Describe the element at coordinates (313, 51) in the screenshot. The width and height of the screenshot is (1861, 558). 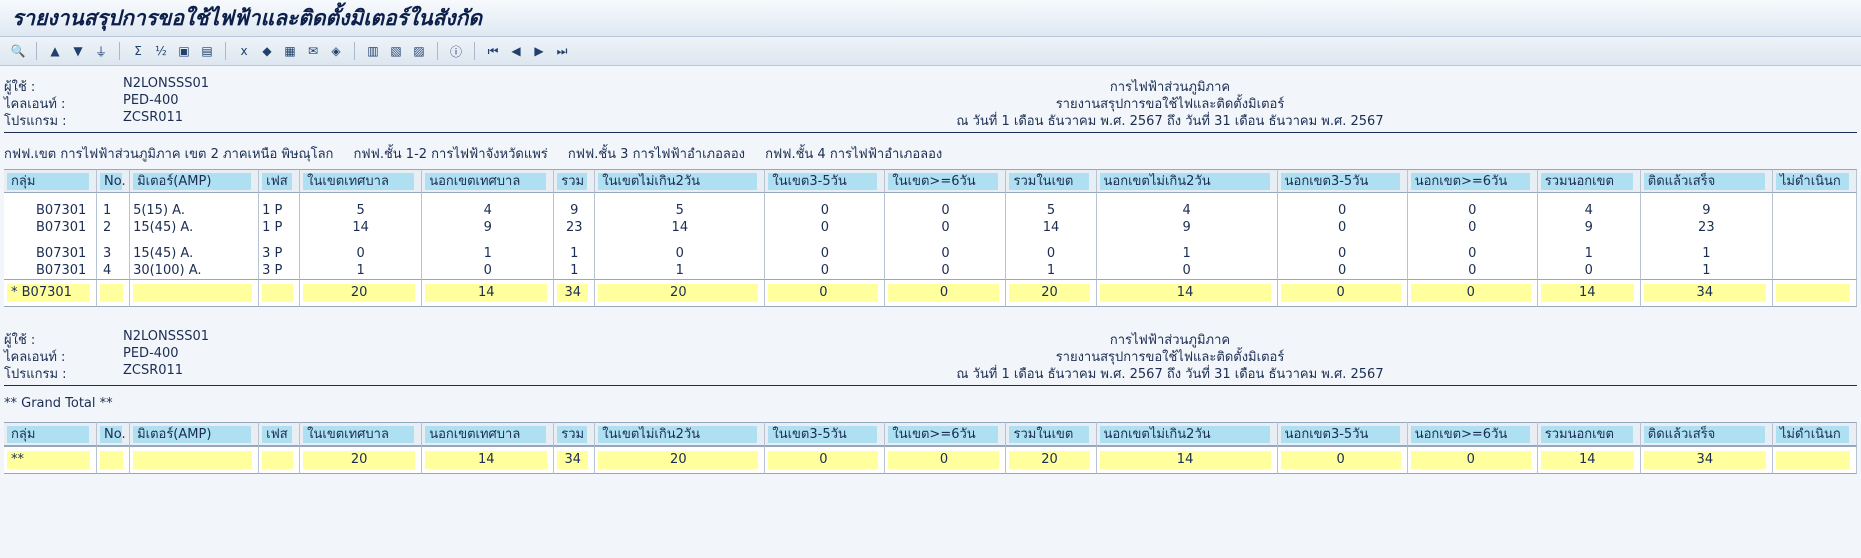
I see `mail-icon: ✉` at that location.